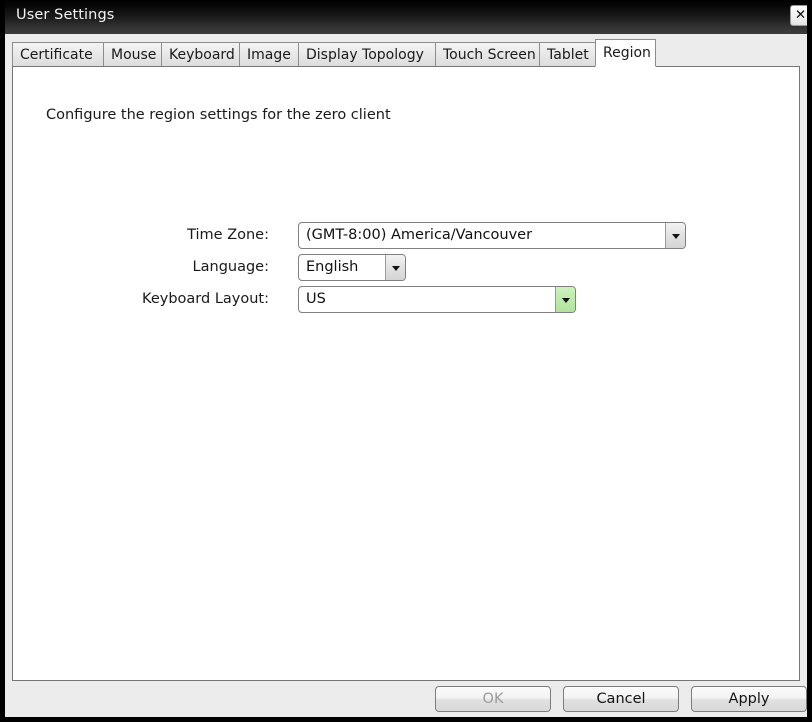 The image size is (812, 722). Describe the element at coordinates (567, 54) in the screenshot. I see `tab-tablet: Tablet` at that location.